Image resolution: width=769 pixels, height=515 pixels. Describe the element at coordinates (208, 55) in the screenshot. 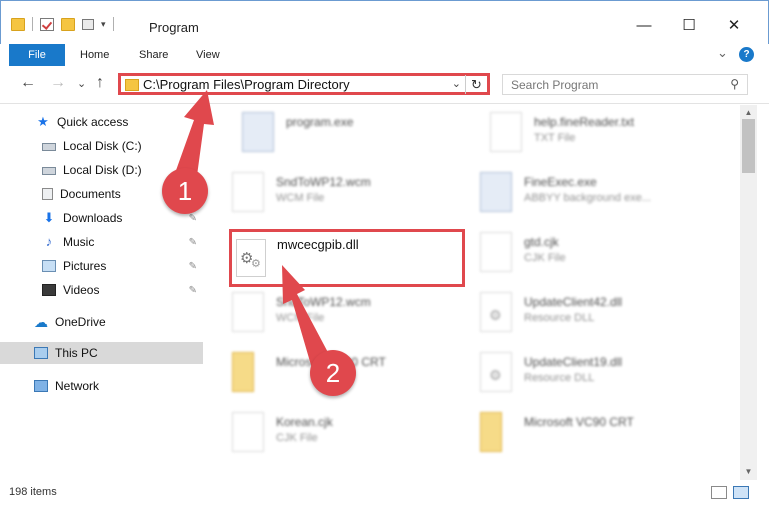

I see `tab-view: View` at that location.